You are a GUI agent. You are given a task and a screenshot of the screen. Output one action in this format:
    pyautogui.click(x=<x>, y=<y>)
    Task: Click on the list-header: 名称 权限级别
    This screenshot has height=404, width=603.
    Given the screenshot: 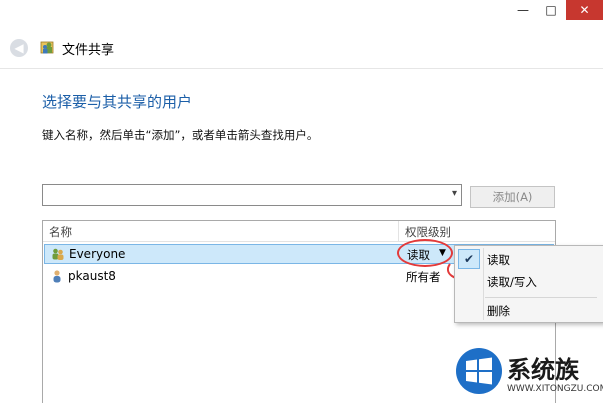 What is the action you would take?
    pyautogui.click(x=299, y=231)
    